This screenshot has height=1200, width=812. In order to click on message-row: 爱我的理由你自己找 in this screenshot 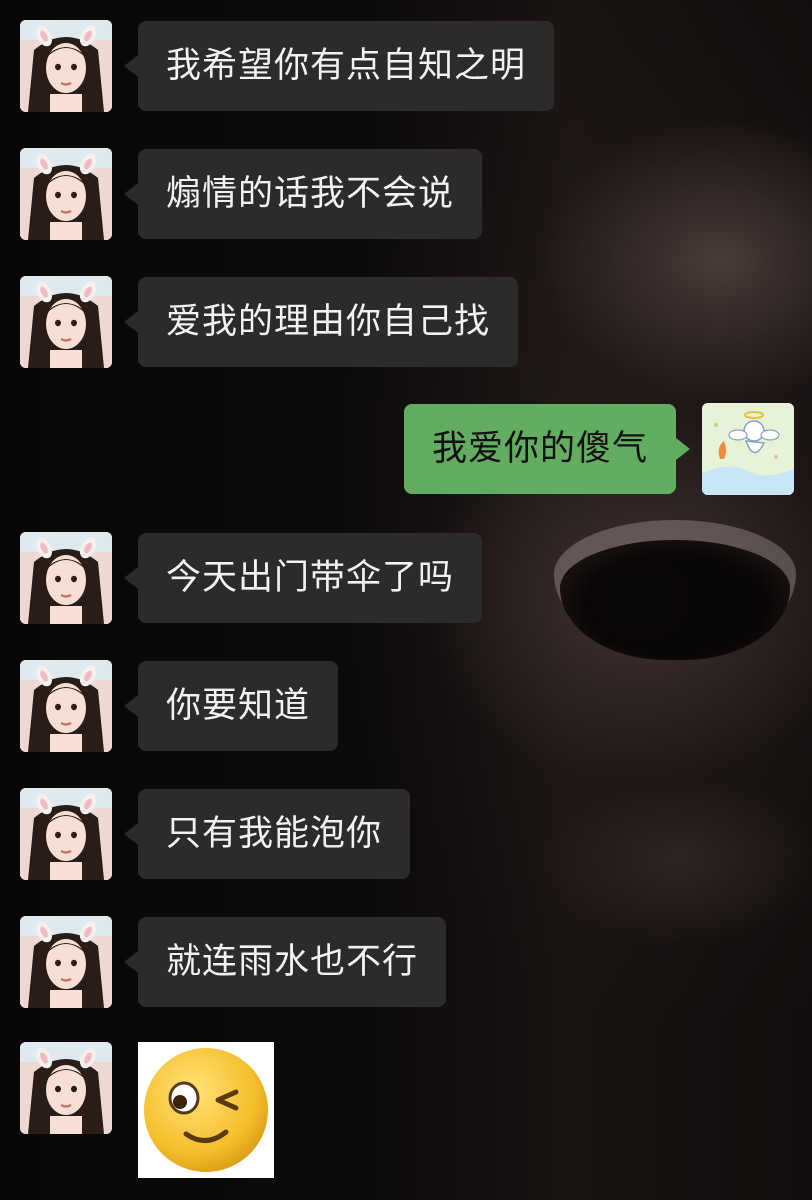, I will do `click(269, 322)`.